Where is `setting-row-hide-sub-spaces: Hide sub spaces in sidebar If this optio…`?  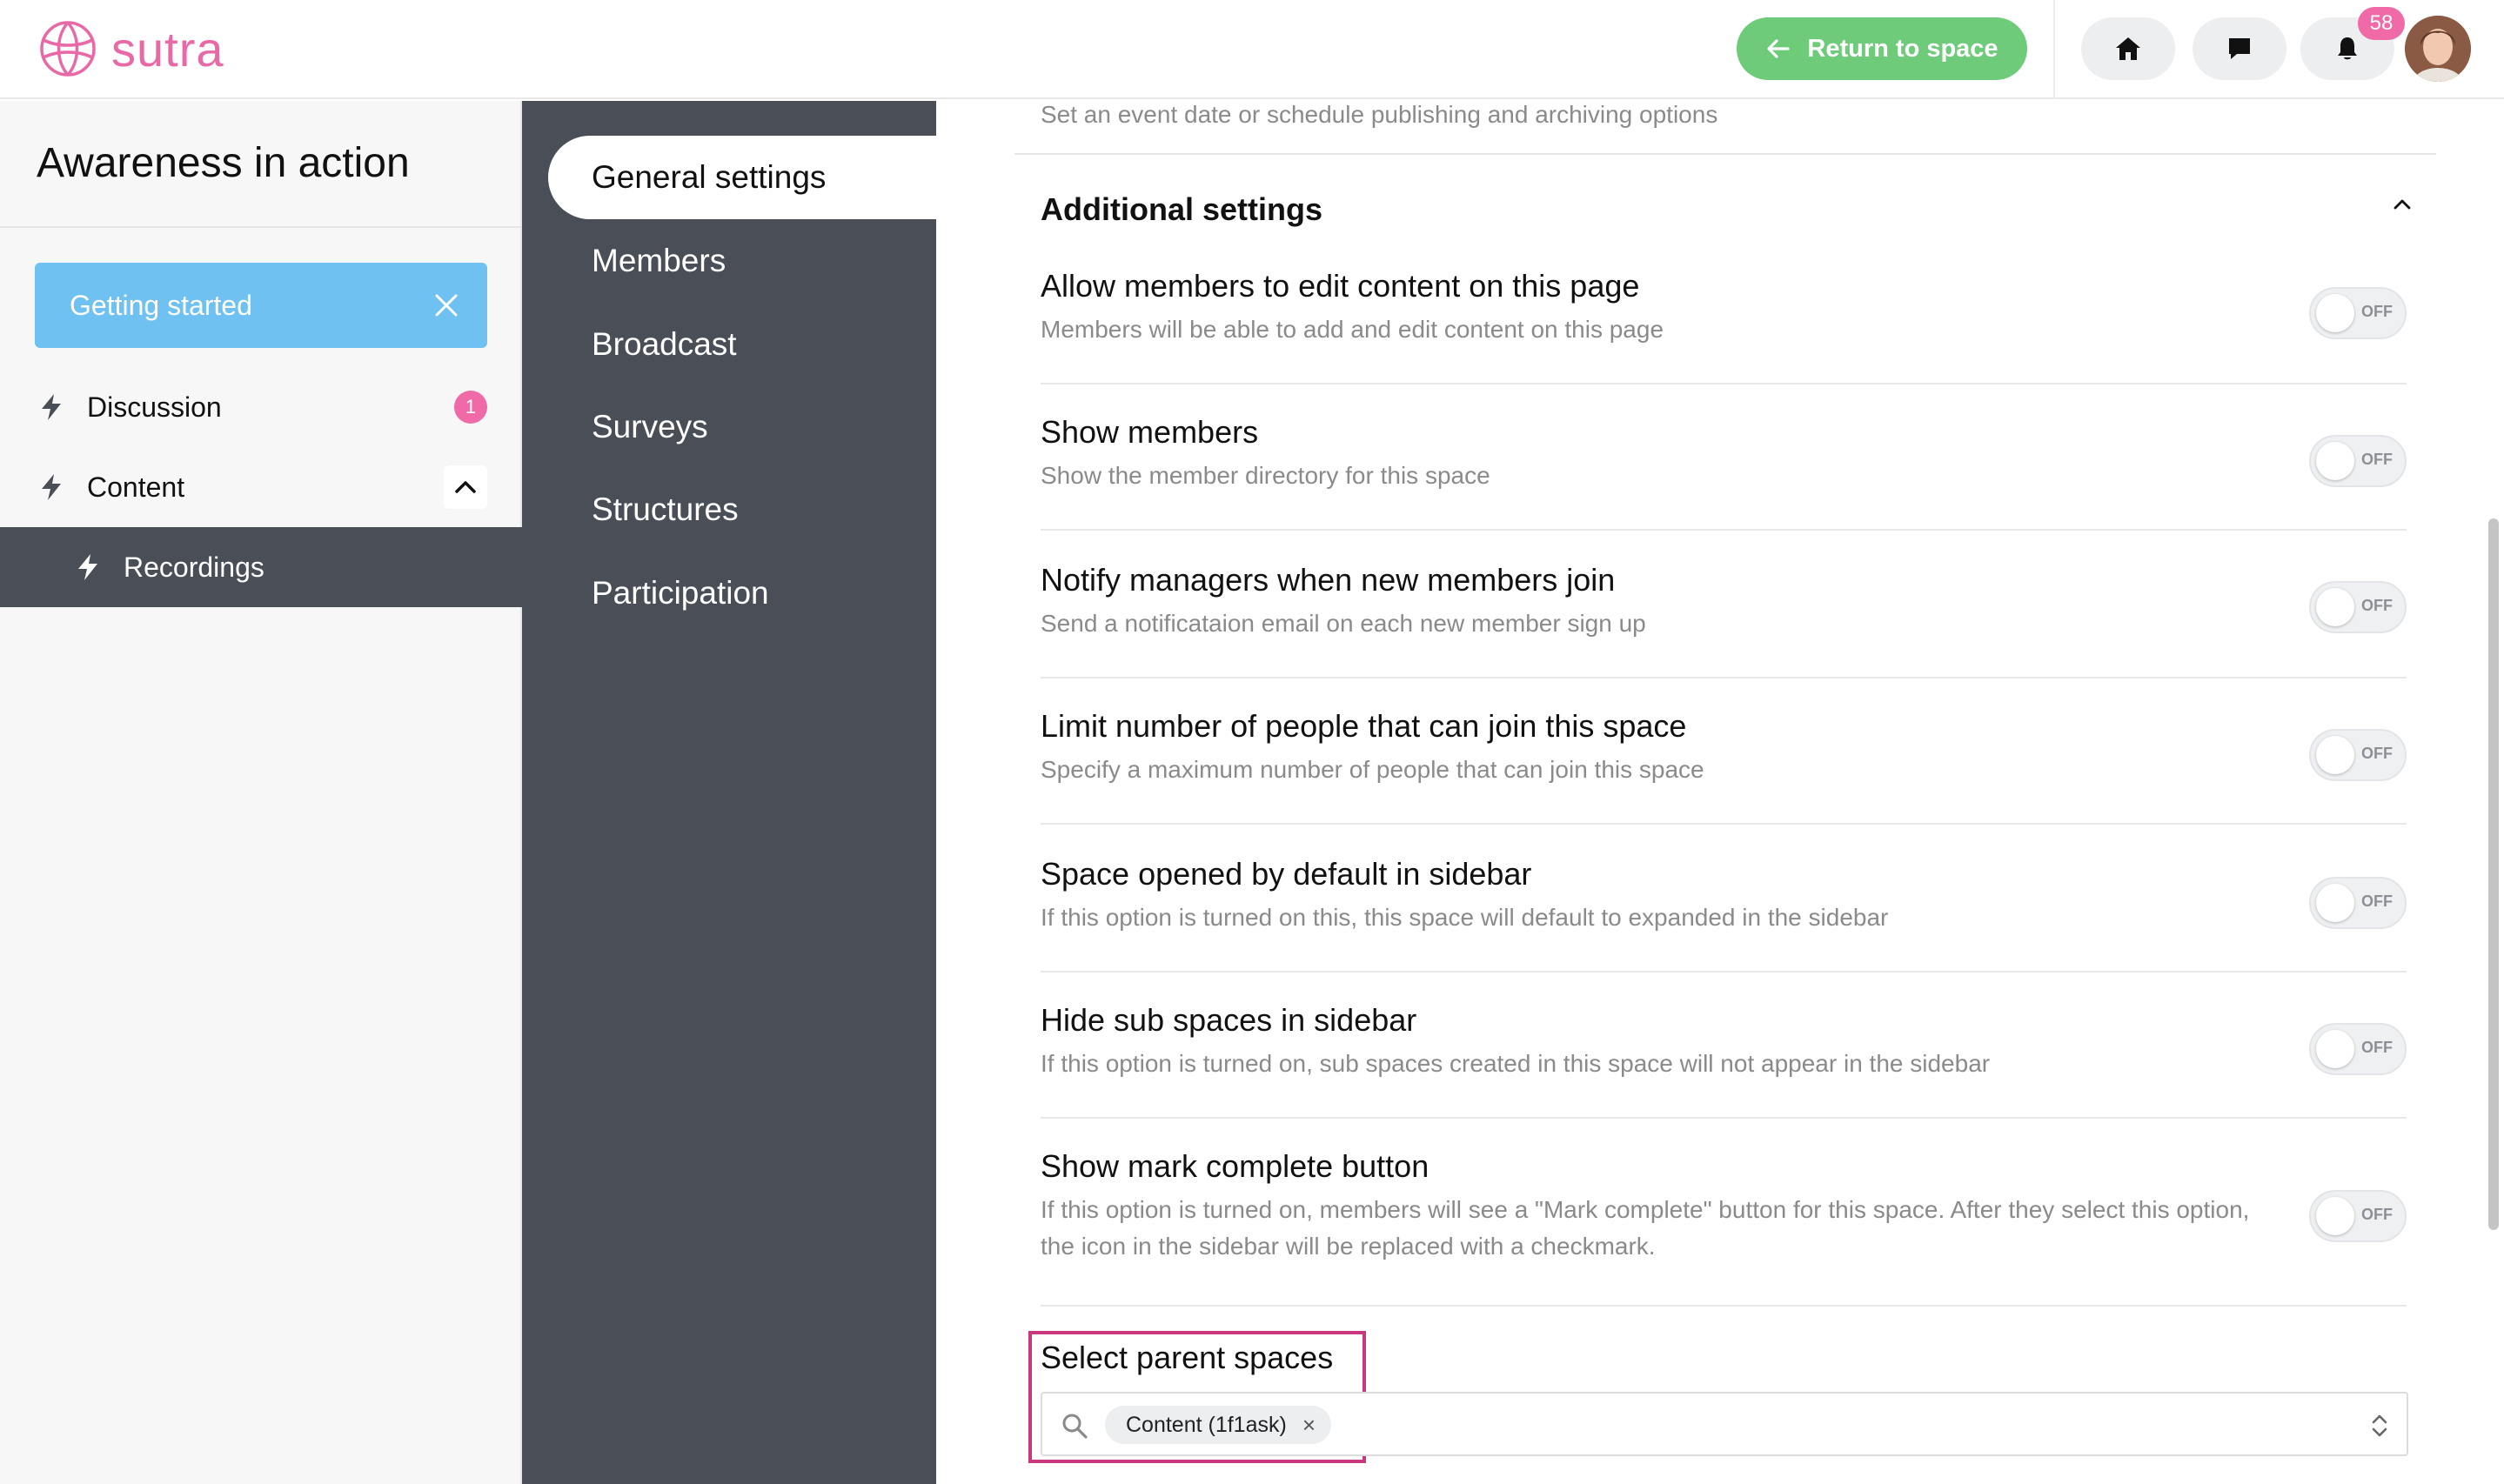 setting-row-hide-sub-spaces: Hide sub spaces in sidebar If this optio… is located at coordinates (1724, 1060).